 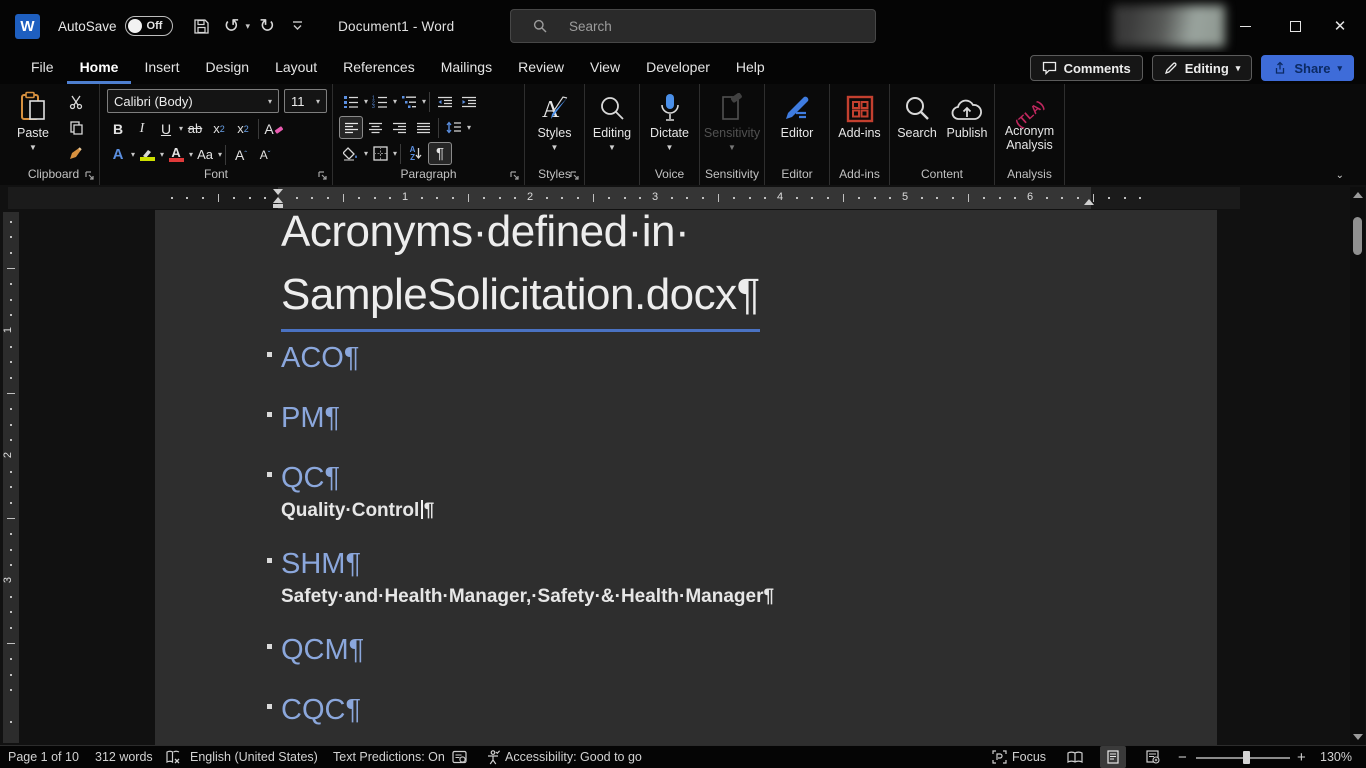 What do you see at coordinates (554, 119) in the screenshot?
I see `styles-button: A Styles ▼` at bounding box center [554, 119].